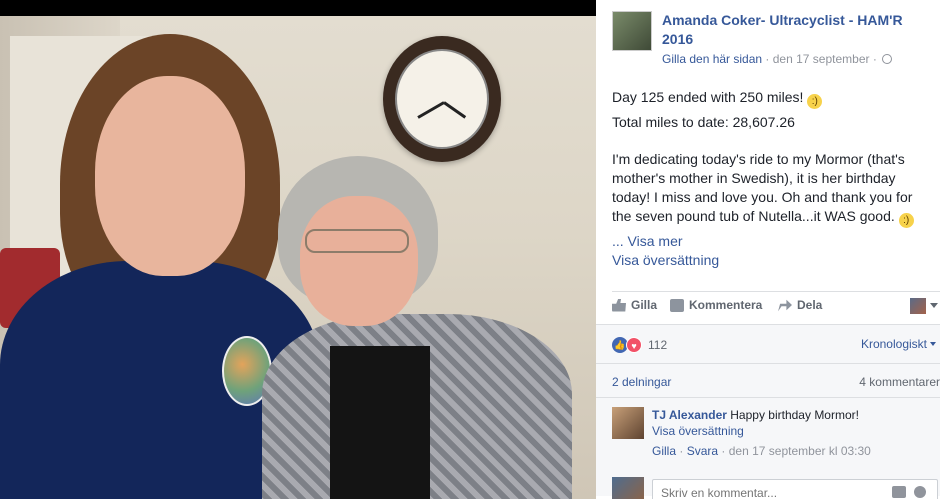 The image size is (940, 499). I want to click on emoji-icon, so click(920, 492).